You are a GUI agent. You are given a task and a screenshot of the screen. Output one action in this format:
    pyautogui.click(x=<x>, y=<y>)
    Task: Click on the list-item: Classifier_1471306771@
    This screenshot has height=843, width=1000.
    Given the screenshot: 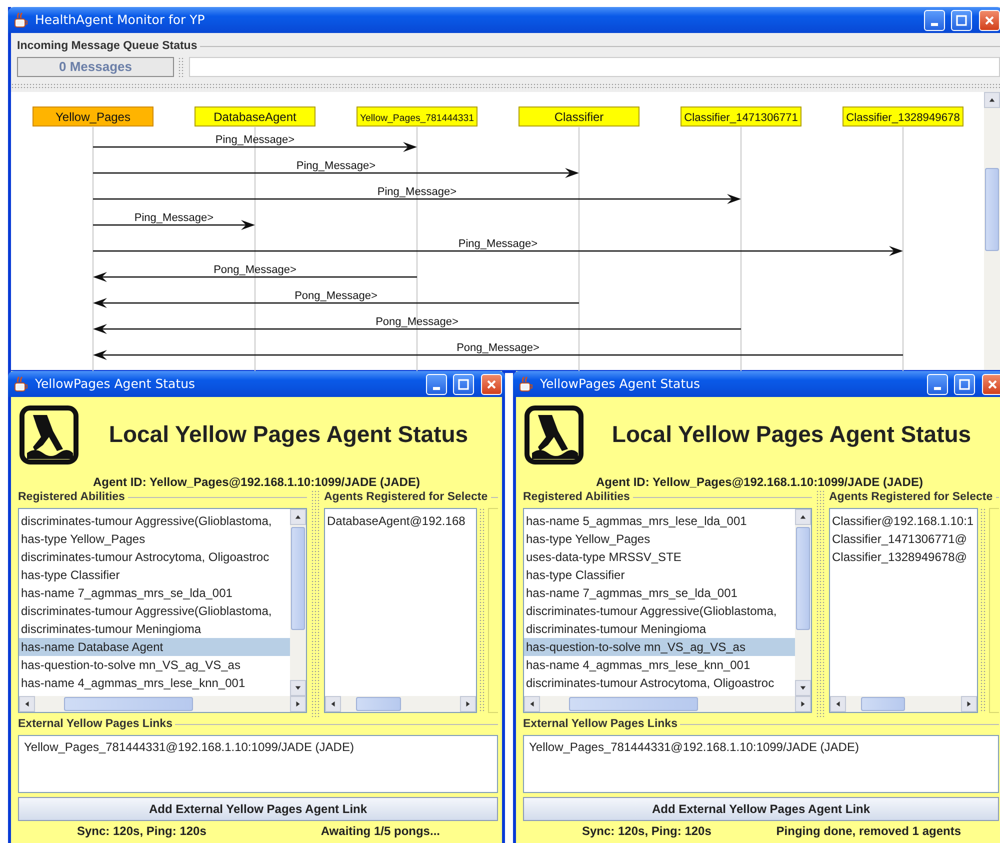 What is the action you would take?
    pyautogui.click(x=903, y=539)
    